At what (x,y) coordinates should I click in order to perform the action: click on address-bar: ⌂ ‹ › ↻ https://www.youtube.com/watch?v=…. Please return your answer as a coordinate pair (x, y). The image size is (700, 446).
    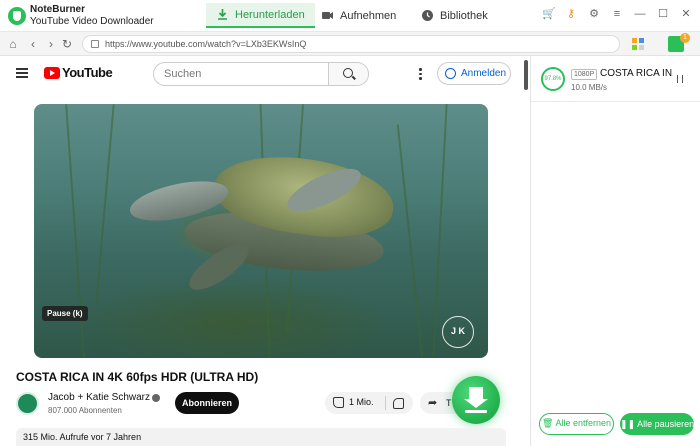
    Looking at the image, I should click on (350, 43).